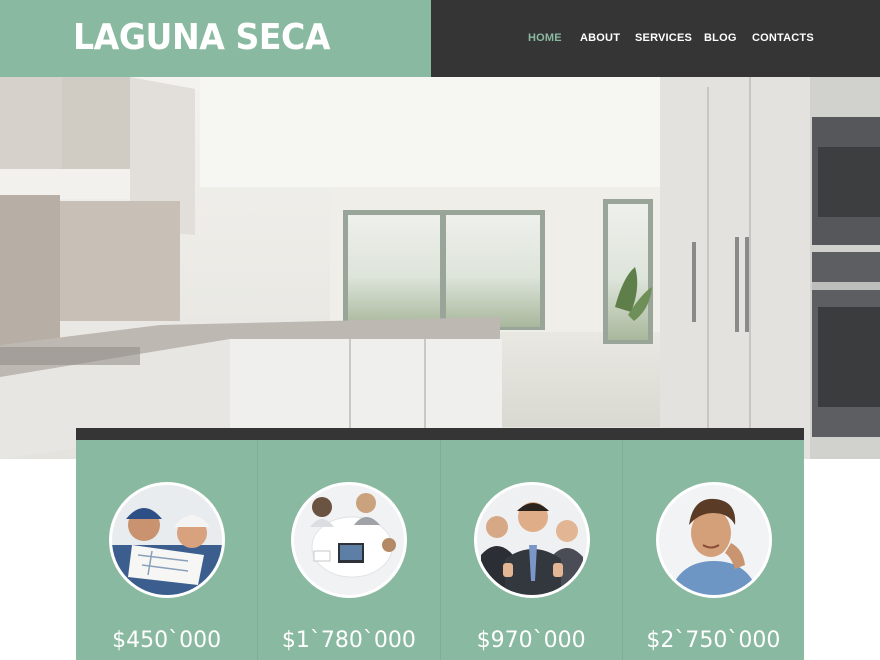 The height and width of the screenshot is (660, 880). What do you see at coordinates (713, 540) in the screenshot?
I see `listing-photo-man` at bounding box center [713, 540].